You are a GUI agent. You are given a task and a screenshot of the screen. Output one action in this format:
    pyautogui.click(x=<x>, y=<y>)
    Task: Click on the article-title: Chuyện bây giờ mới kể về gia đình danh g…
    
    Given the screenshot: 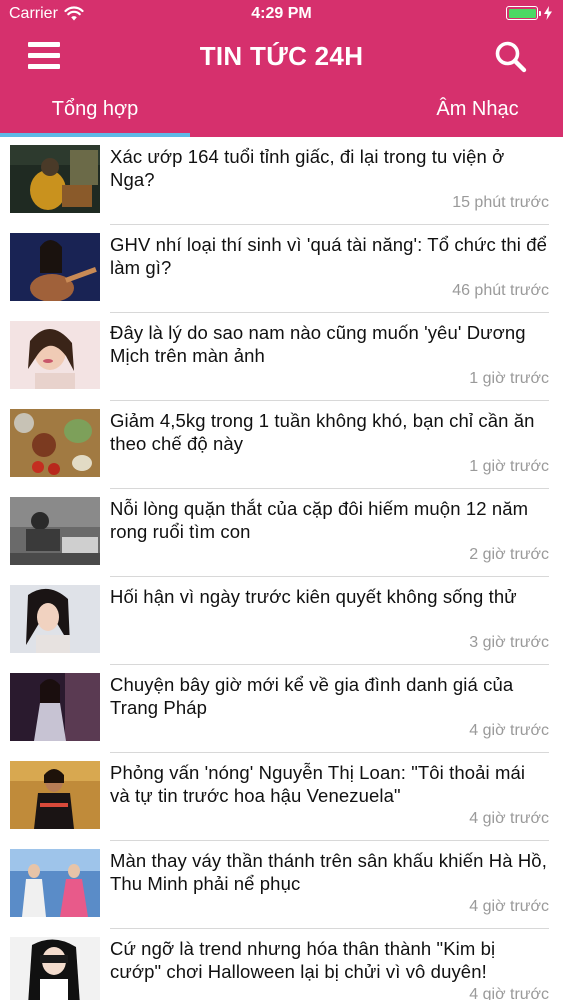 What is the action you would take?
    pyautogui.click(x=312, y=696)
    